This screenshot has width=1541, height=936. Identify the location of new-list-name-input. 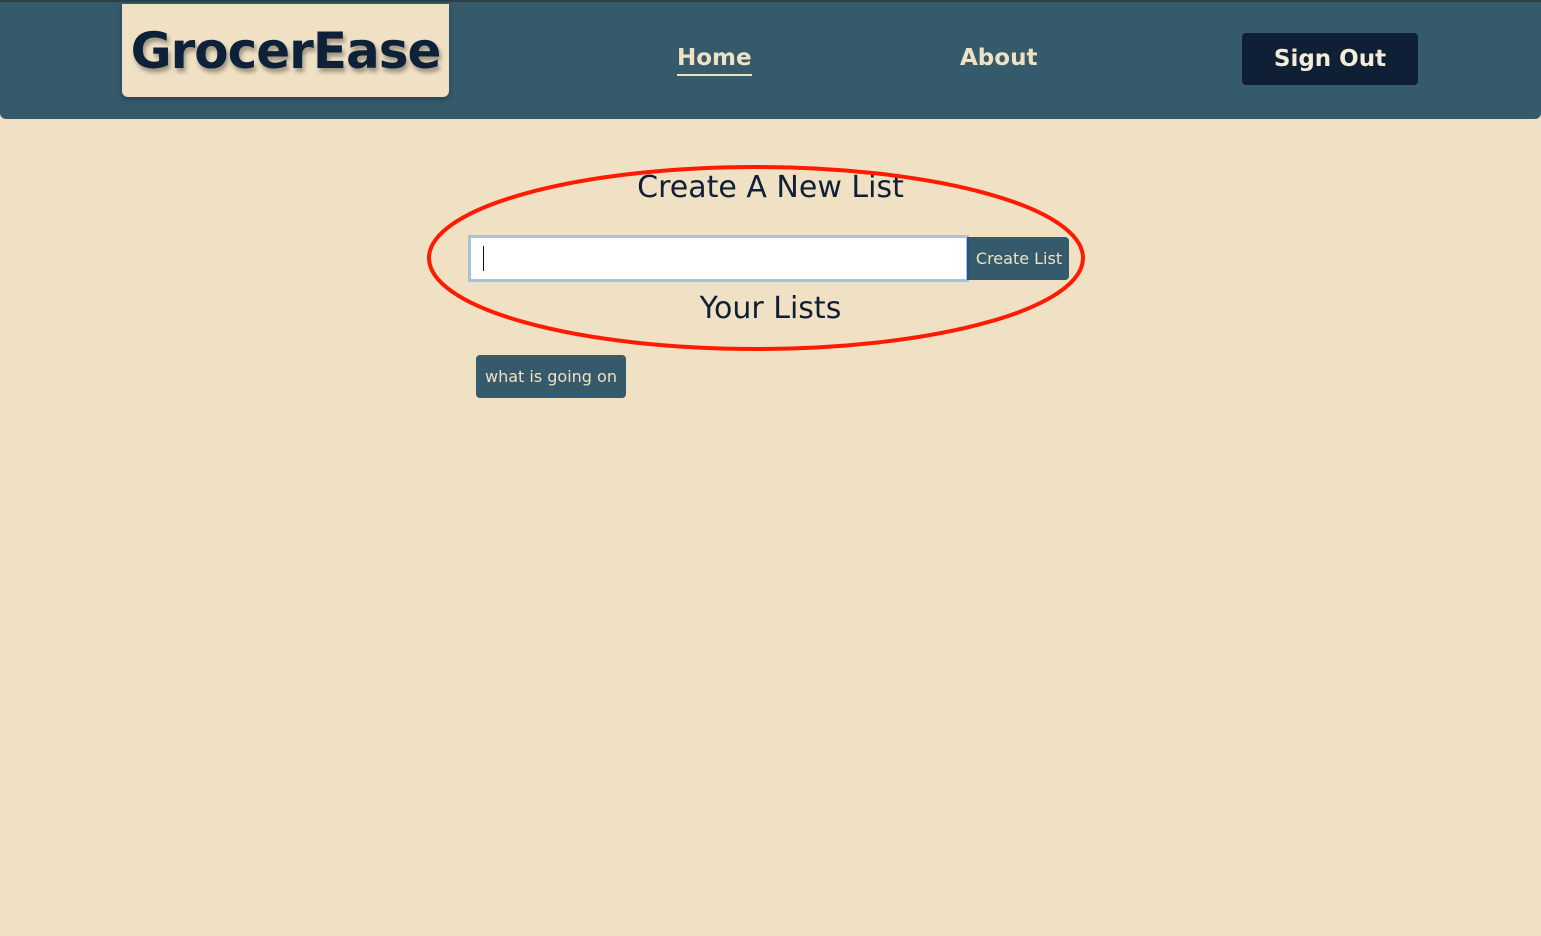
(718, 258).